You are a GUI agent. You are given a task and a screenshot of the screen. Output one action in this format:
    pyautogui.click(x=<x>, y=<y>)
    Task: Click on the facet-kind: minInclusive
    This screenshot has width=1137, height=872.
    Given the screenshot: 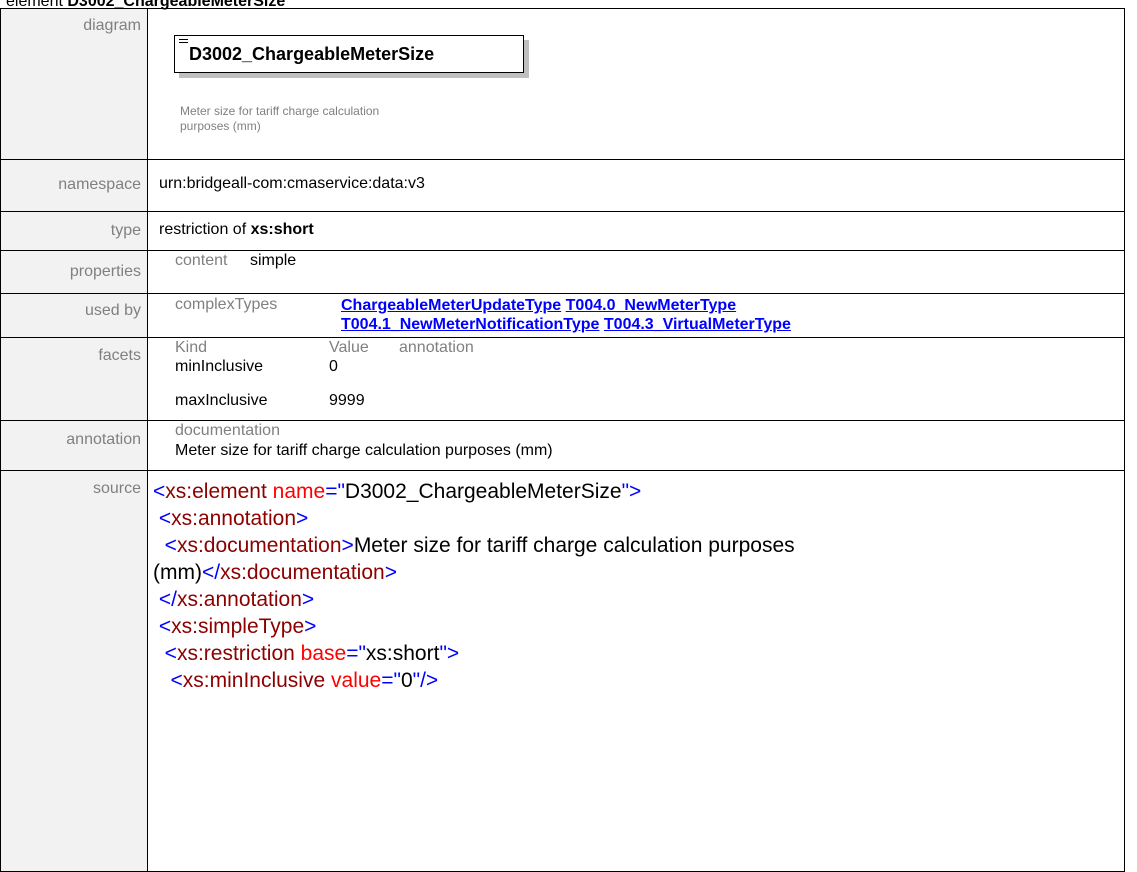 What is the action you would take?
    pyautogui.click(x=219, y=366)
    